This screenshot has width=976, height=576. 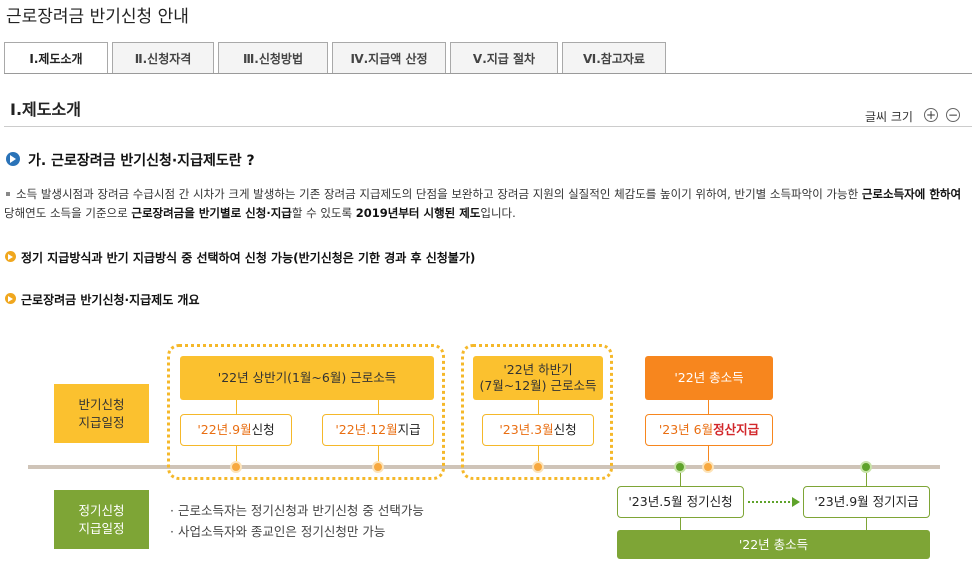 What do you see at coordinates (911, 194) in the screenshot?
I see `para-bold: 근로소득자에 한하여` at bounding box center [911, 194].